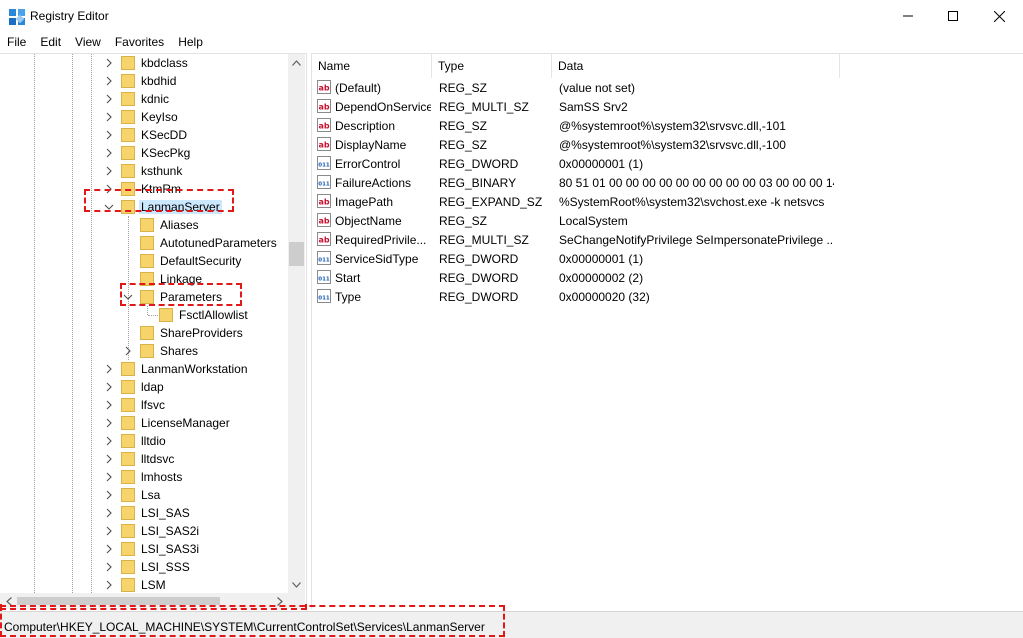 Image resolution: width=1023 pixels, height=638 pixels. I want to click on binary-value-icon: 011, so click(324, 296).